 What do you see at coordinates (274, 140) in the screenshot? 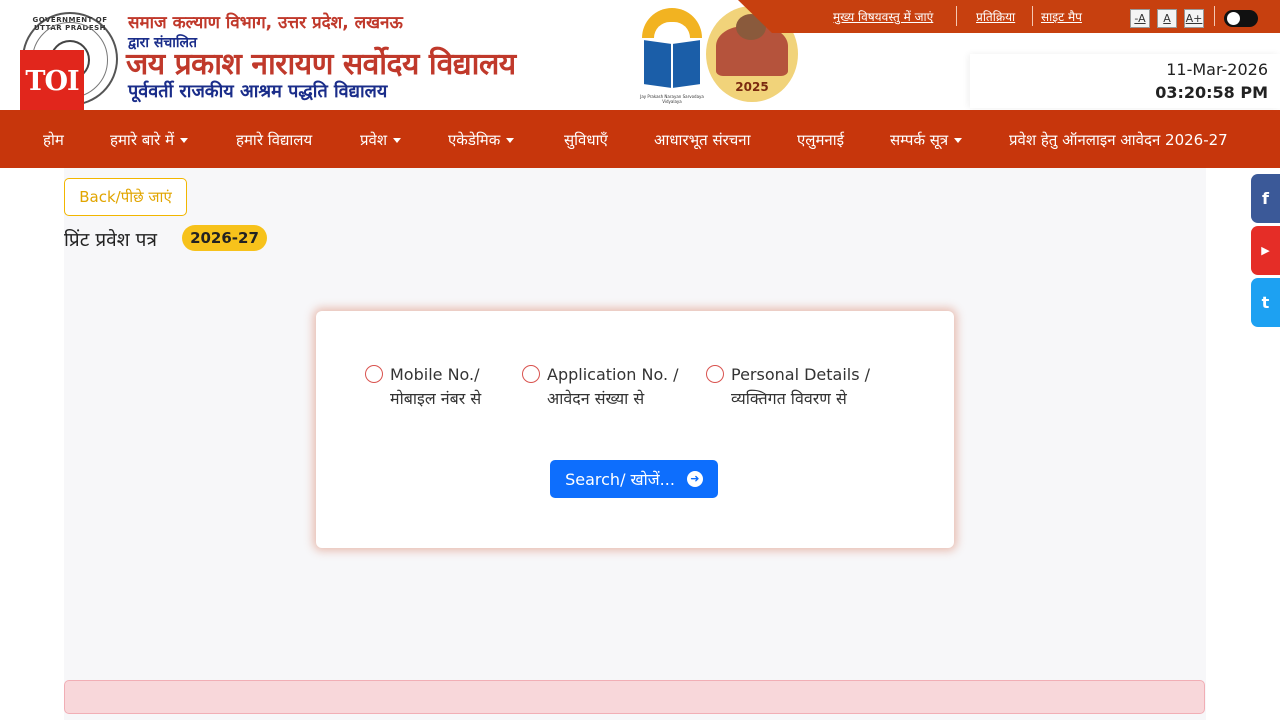
I see `nav-our-schools: हमारे विद्यालय` at bounding box center [274, 140].